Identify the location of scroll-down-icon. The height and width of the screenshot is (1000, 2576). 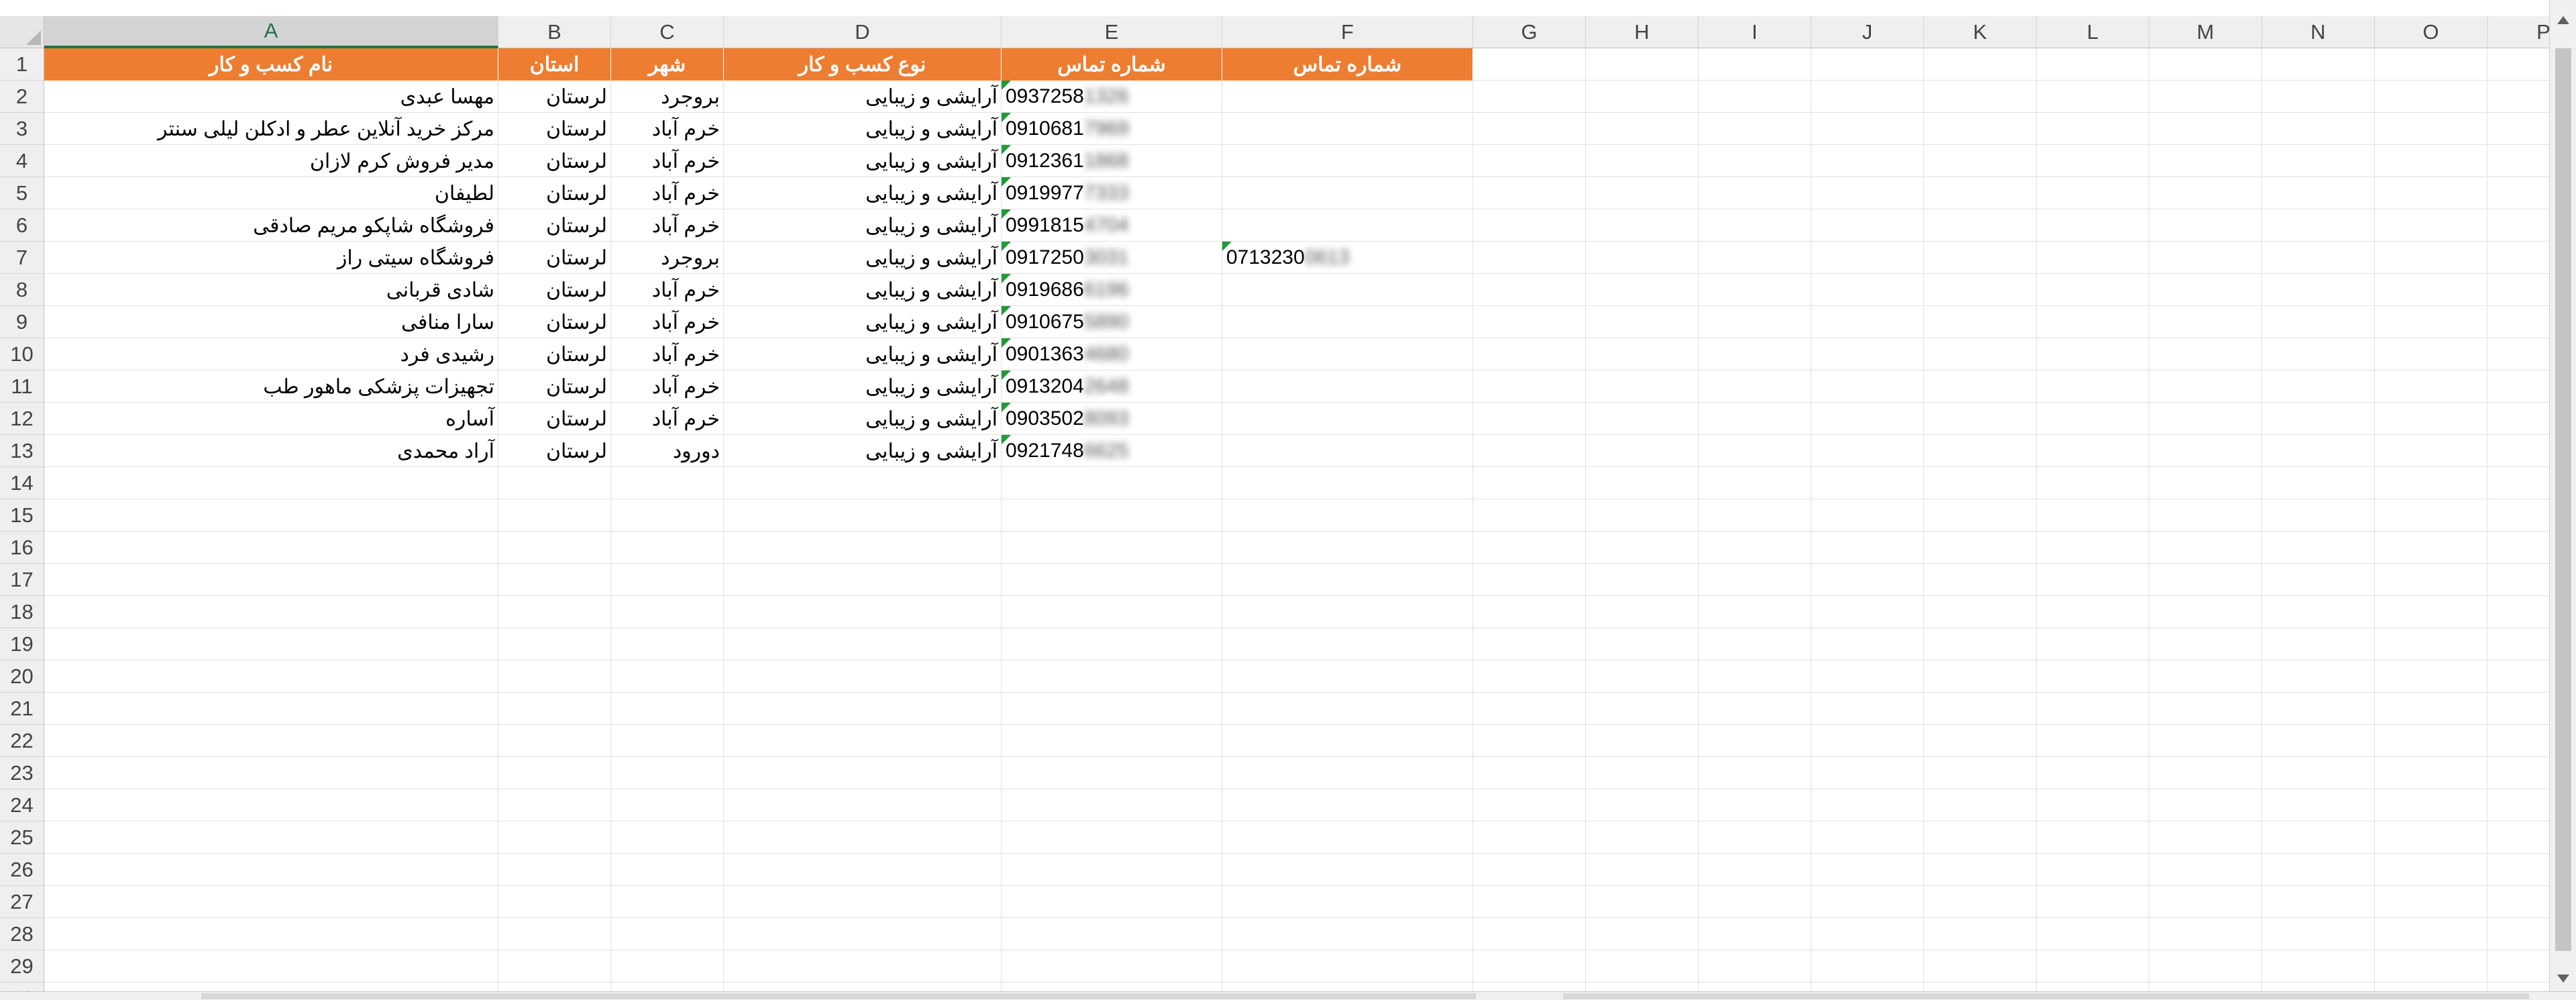
(2563, 978).